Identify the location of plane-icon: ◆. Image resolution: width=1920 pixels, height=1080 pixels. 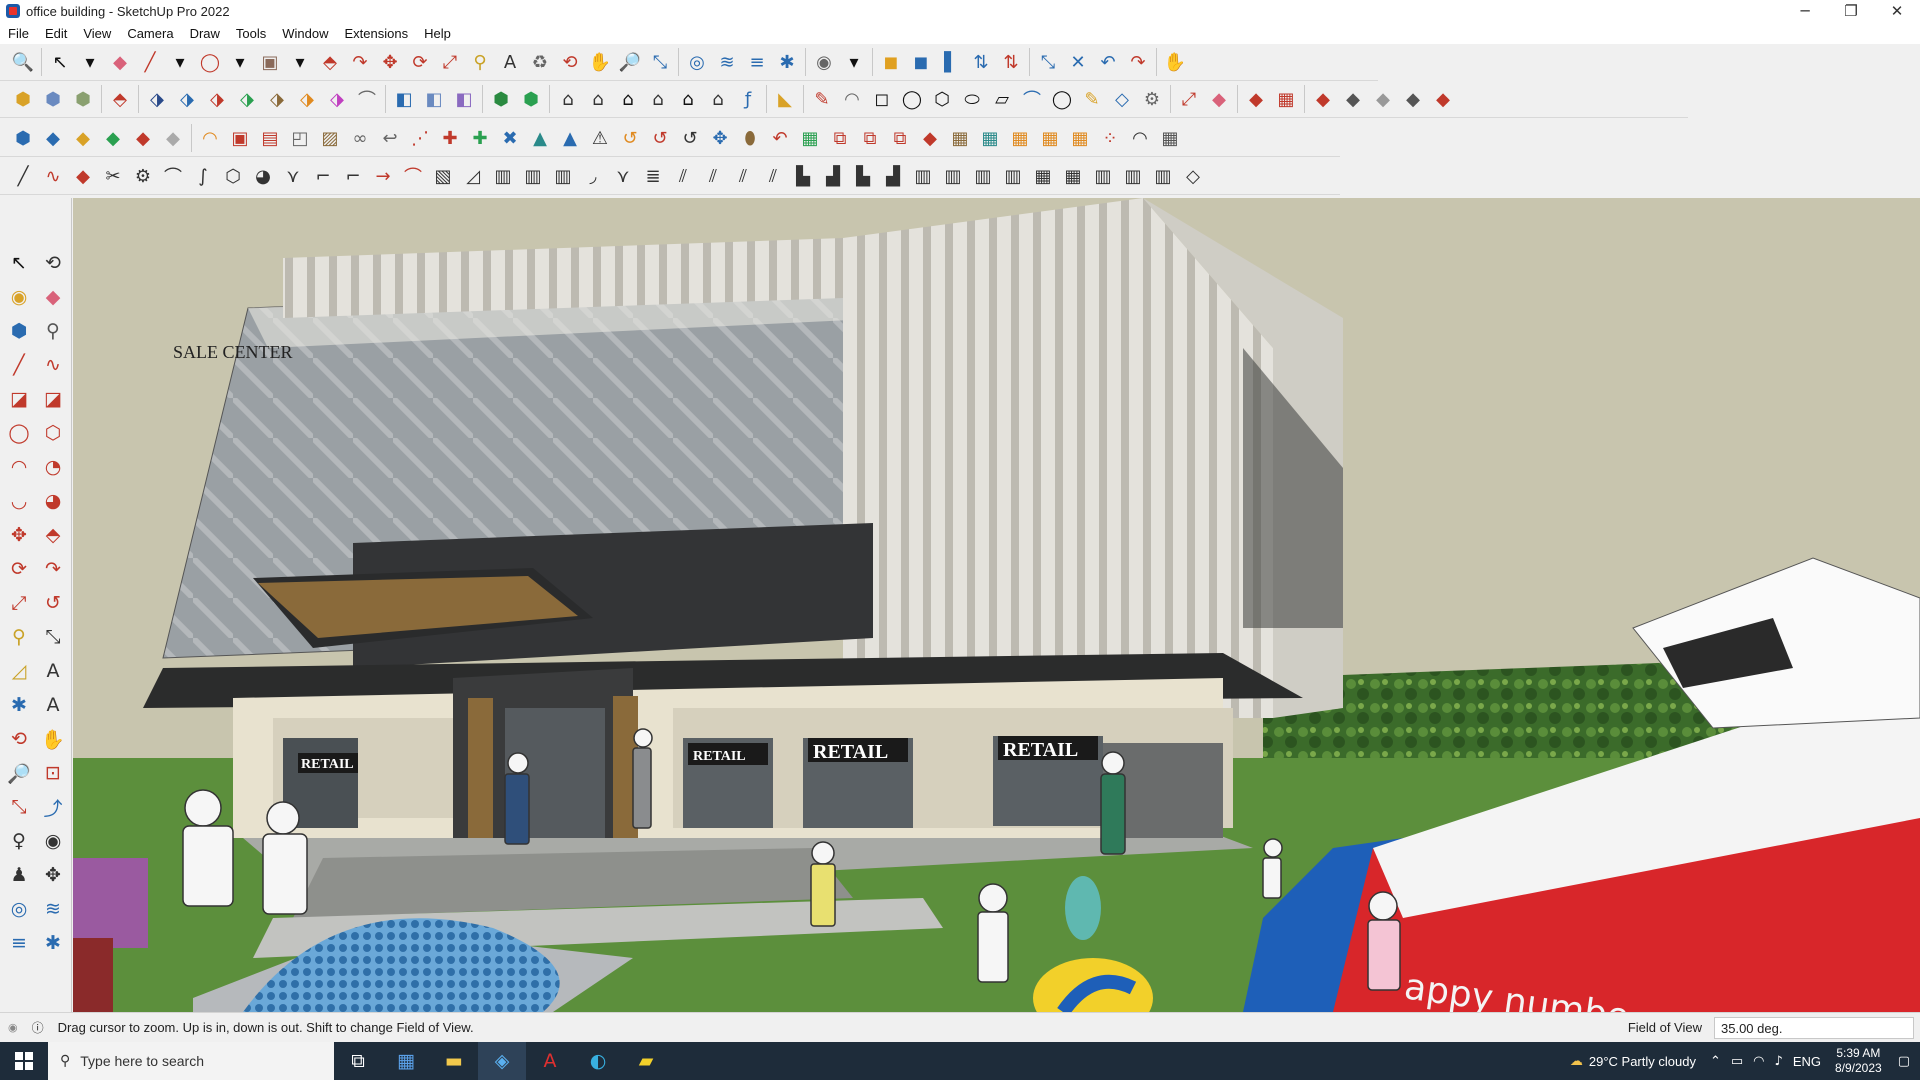
(83, 138).